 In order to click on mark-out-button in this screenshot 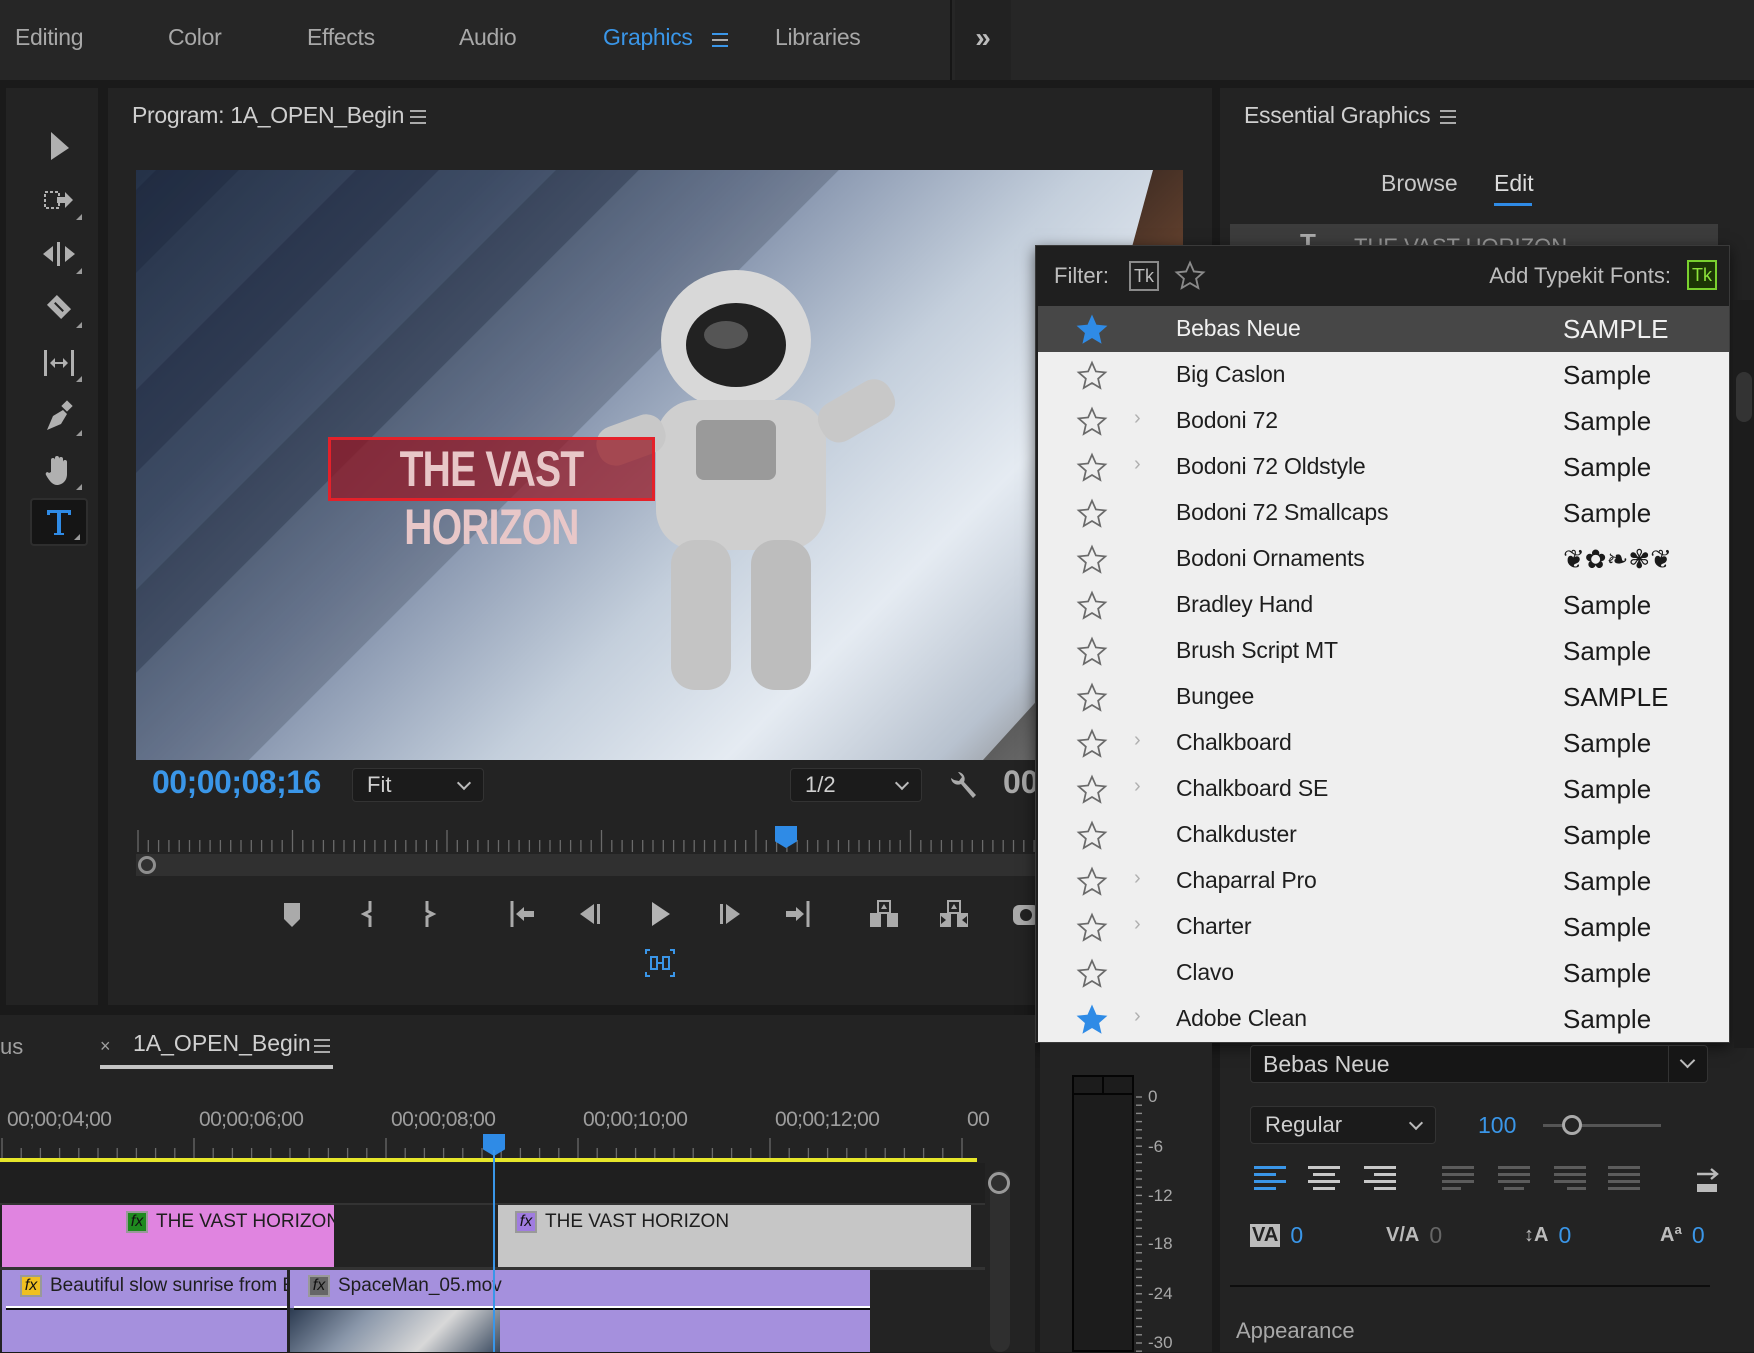, I will do `click(430, 914)`.